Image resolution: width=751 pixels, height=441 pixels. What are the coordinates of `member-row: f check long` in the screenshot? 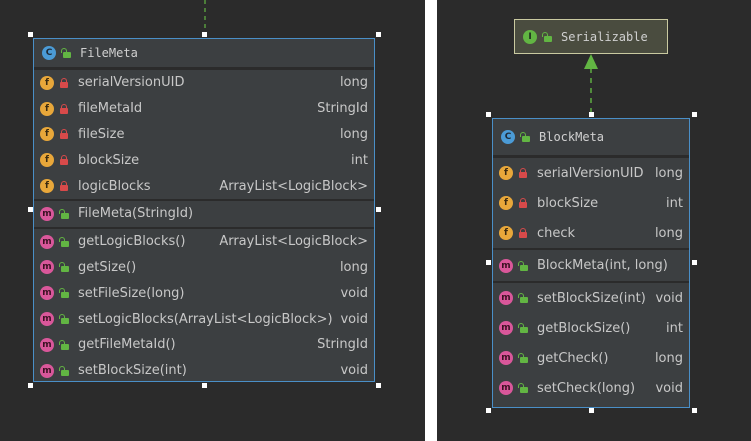 It's located at (591, 233).